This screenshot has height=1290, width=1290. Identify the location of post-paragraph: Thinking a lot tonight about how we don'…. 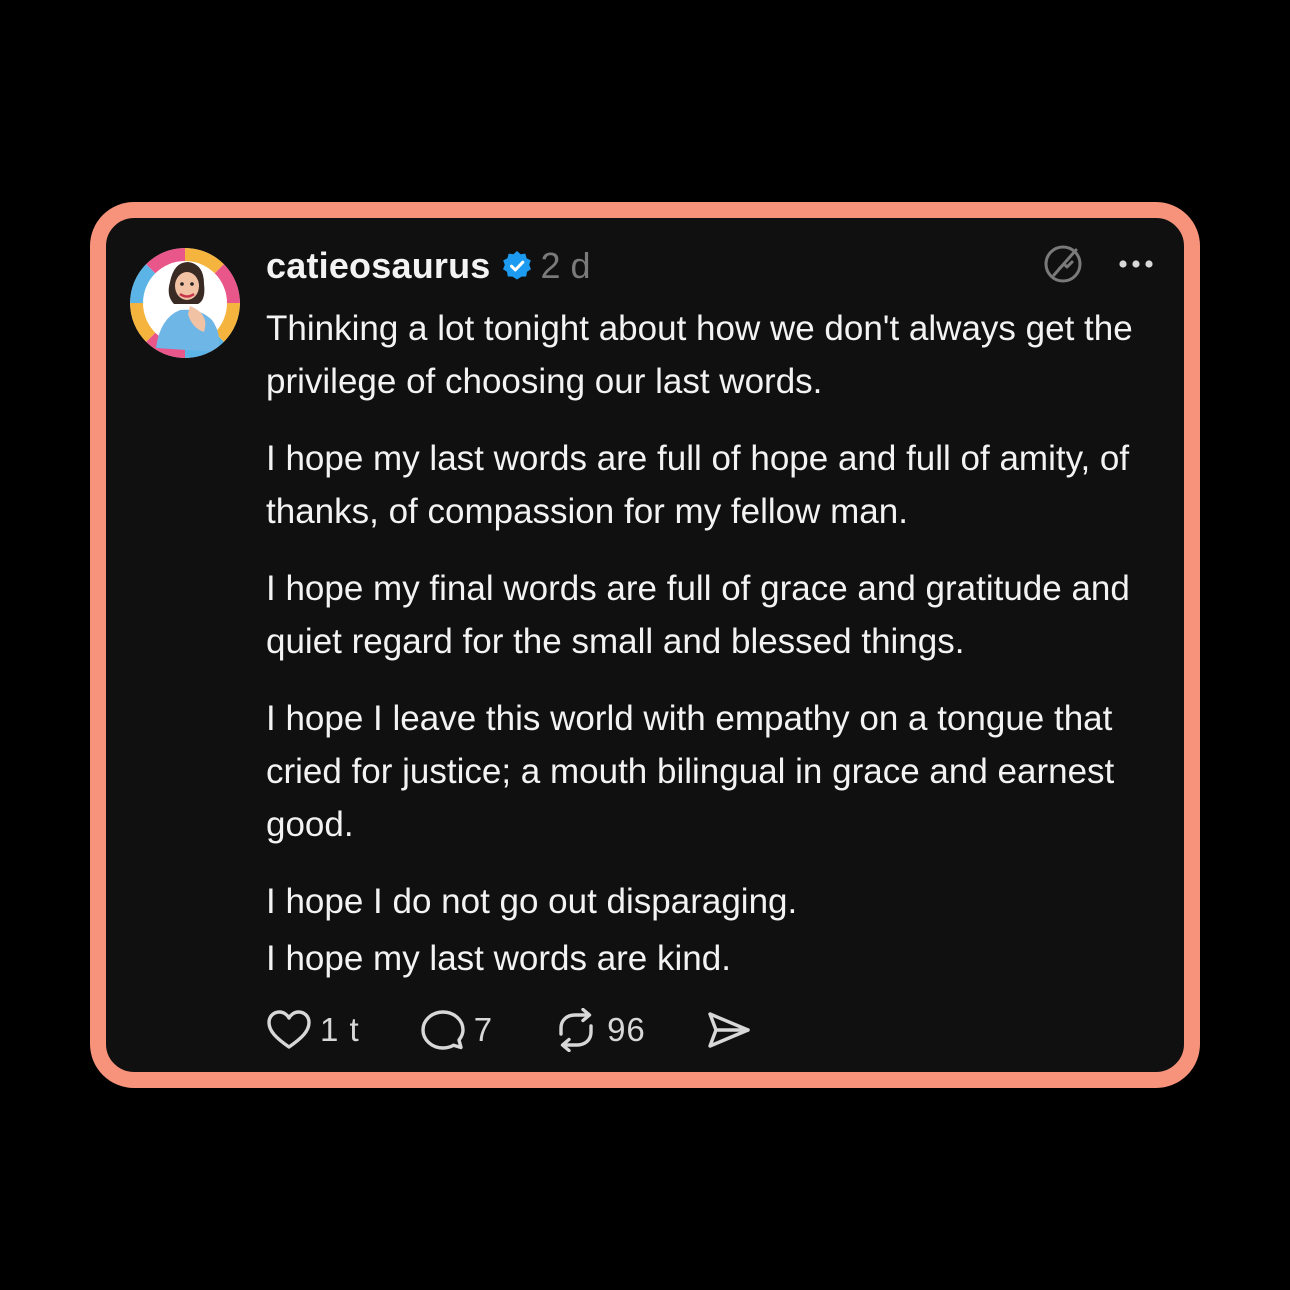
(699, 355).